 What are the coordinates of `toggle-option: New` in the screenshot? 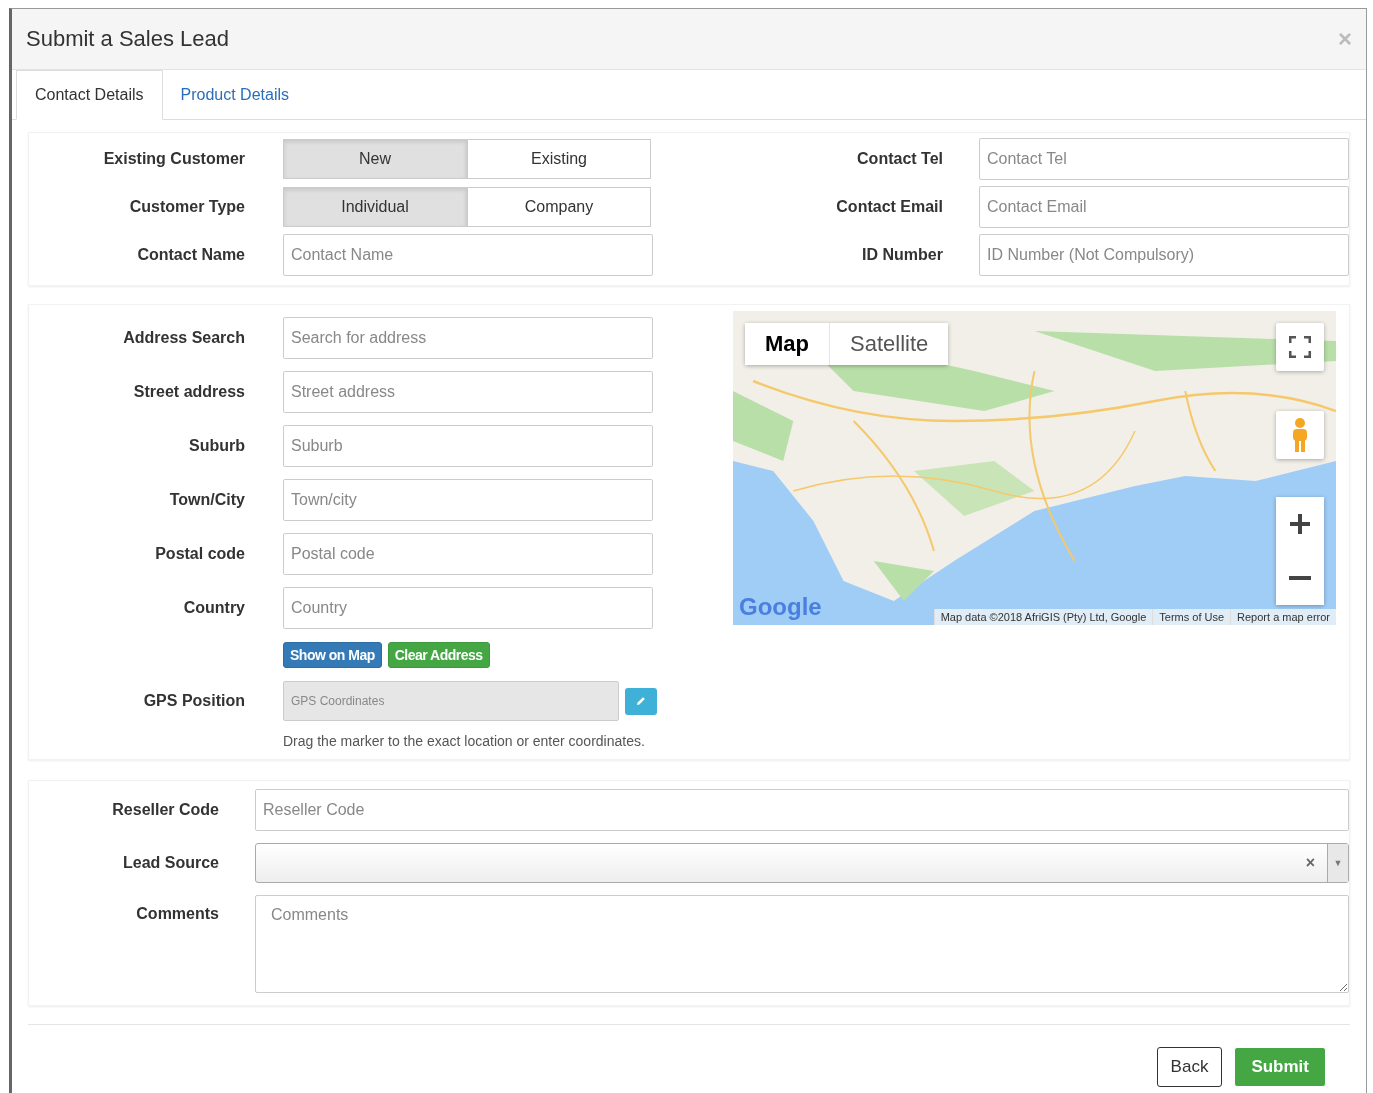 It's located at (375, 159).